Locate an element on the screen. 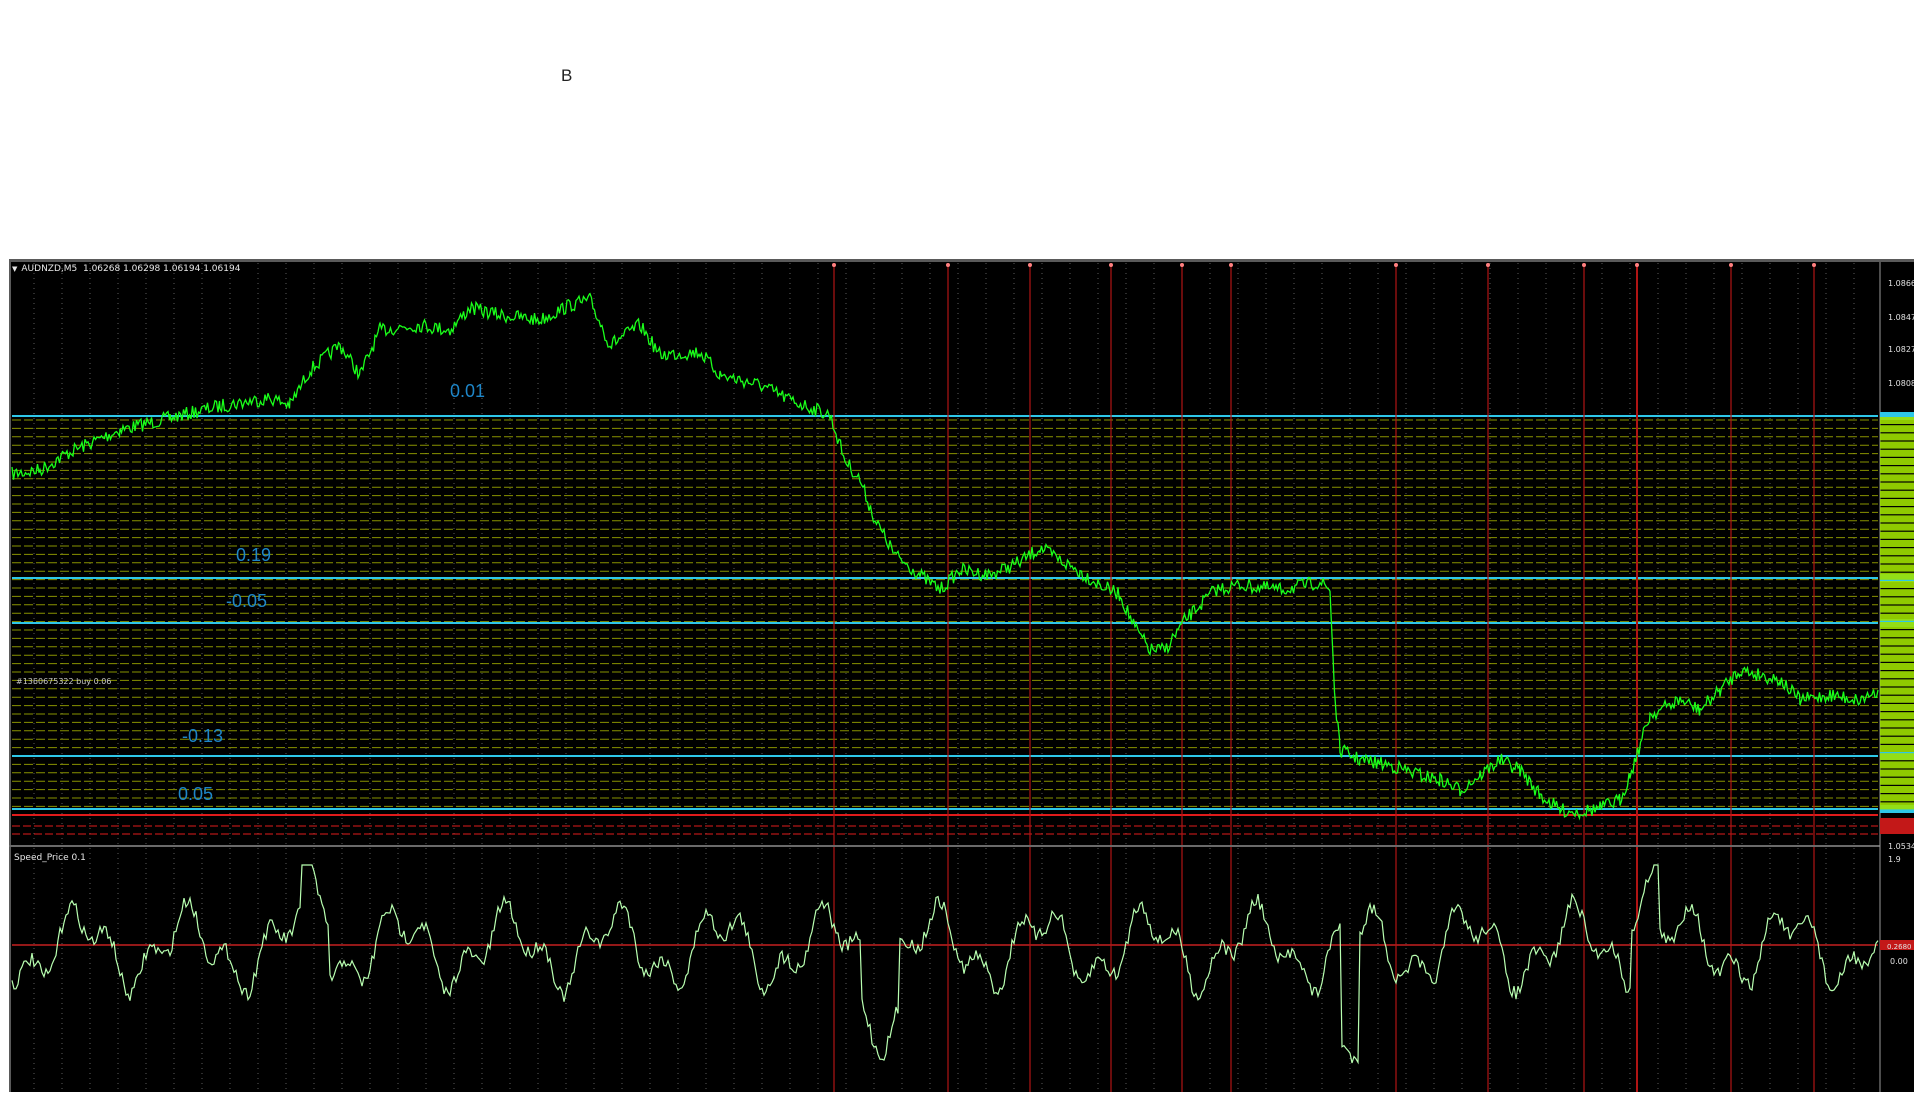 This screenshot has height=1100, width=1914. price-axis-tick: 1.0866 is located at coordinates (1901, 283).